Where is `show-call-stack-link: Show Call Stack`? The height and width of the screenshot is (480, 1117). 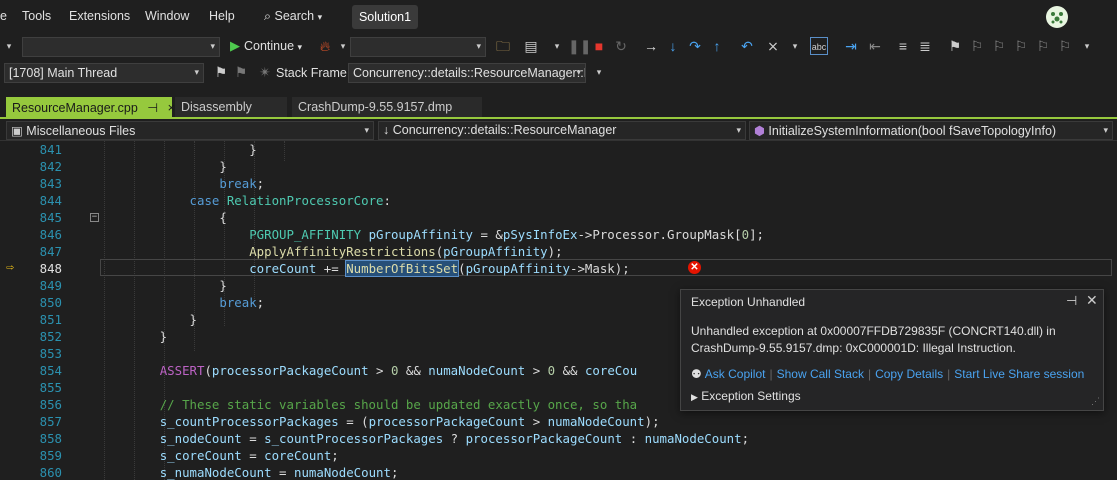
show-call-stack-link: Show Call Stack is located at coordinates (820, 374).